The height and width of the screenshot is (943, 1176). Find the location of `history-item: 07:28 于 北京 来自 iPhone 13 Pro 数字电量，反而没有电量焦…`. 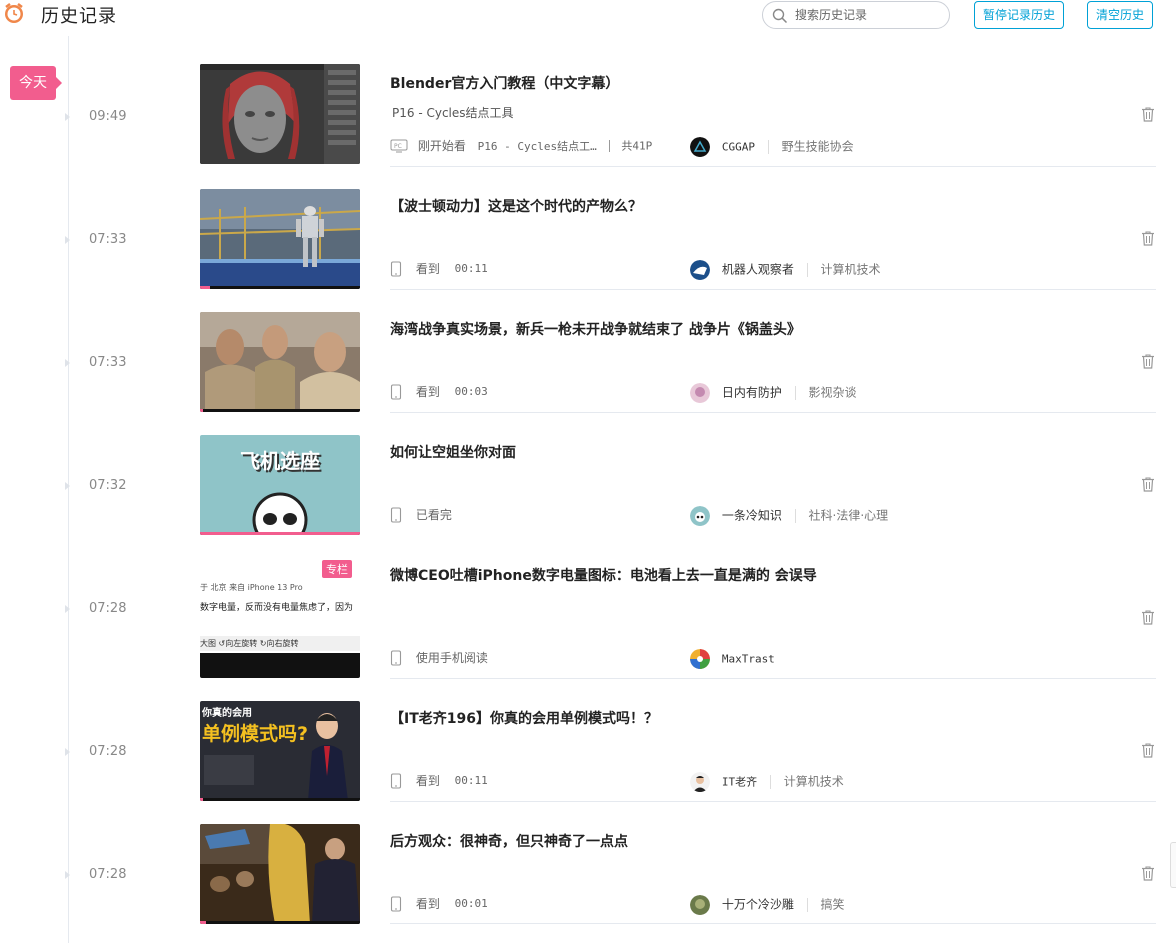

history-item: 07:28 于 北京 来自 iPhone 13 Pro 数字电量，反而没有电量焦… is located at coordinates (588, 616).